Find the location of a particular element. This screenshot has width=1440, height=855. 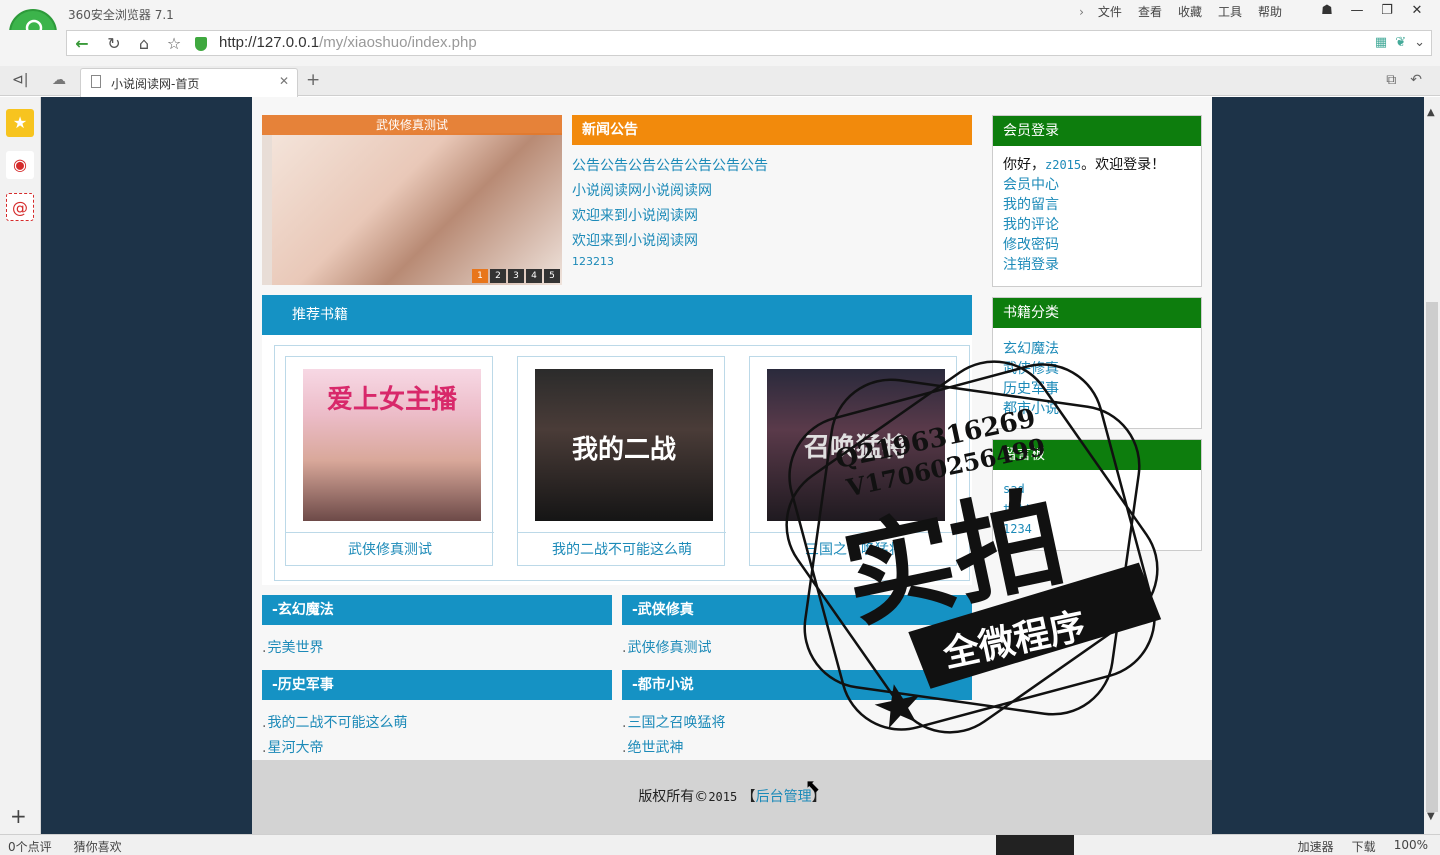

back-arrow-icon: ← is located at coordinates (82, 44).